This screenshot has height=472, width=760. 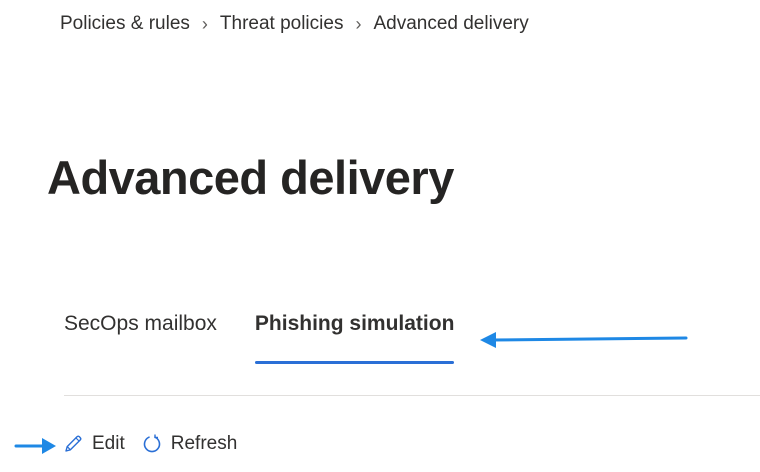 What do you see at coordinates (354, 332) in the screenshot?
I see `tab-phishing-simulation: Phishing simulation` at bounding box center [354, 332].